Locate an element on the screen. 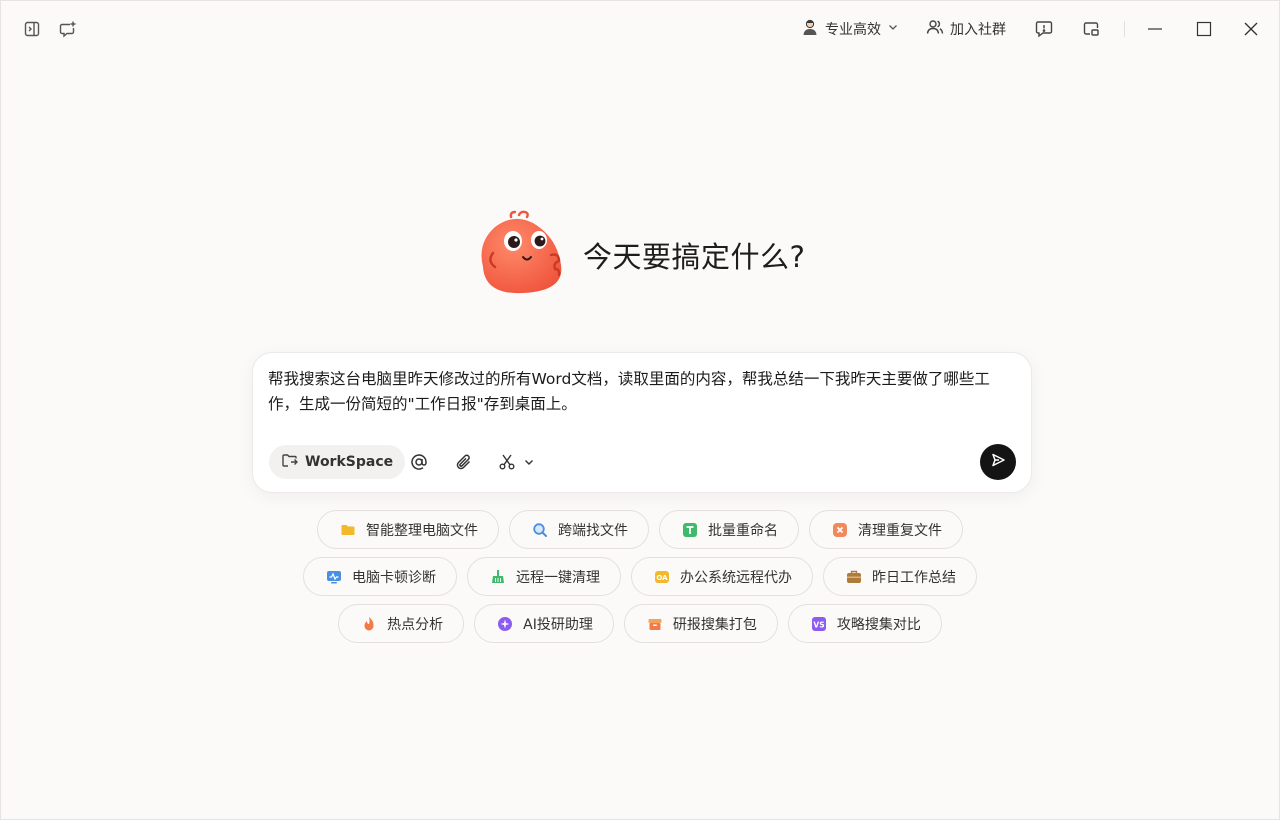 The width and height of the screenshot is (1280, 820). workspace-icon is located at coordinates (290, 462).